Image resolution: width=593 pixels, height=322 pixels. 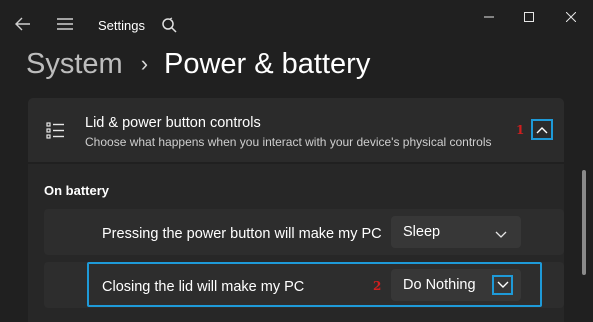 What do you see at coordinates (296, 23) in the screenshot?
I see `title-bar: Settings` at bounding box center [296, 23].